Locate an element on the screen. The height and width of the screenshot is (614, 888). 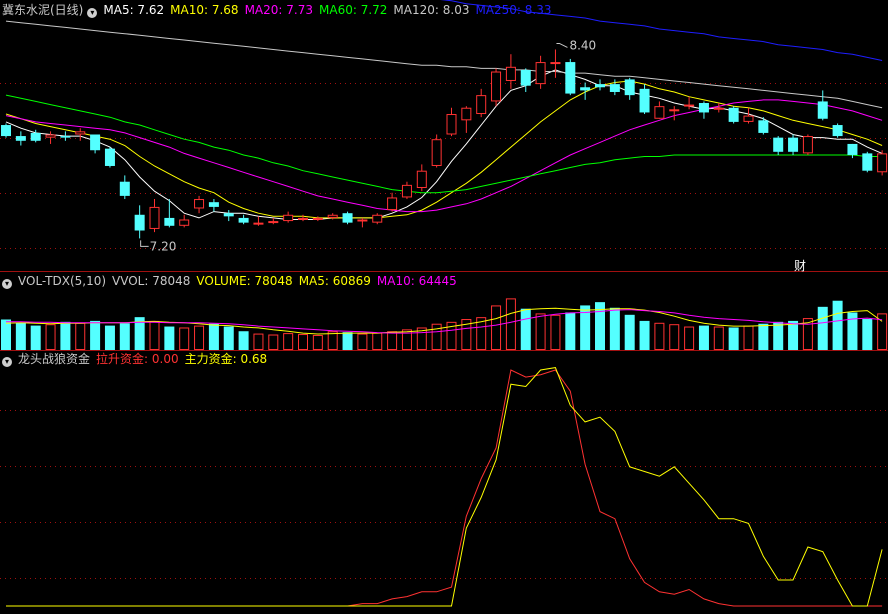
indicator-label: 主力资金: 0.68 is located at coordinates (226, 359).